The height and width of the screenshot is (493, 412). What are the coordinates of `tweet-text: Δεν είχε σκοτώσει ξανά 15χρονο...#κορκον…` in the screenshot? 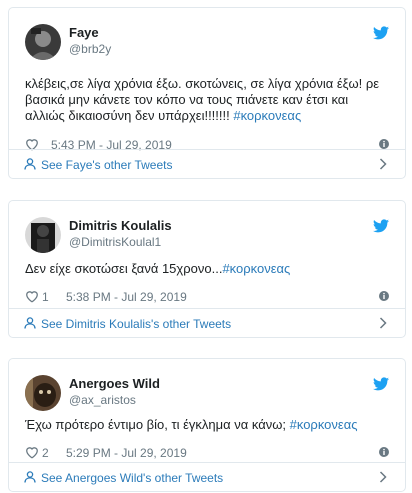 It's located at (207, 269).